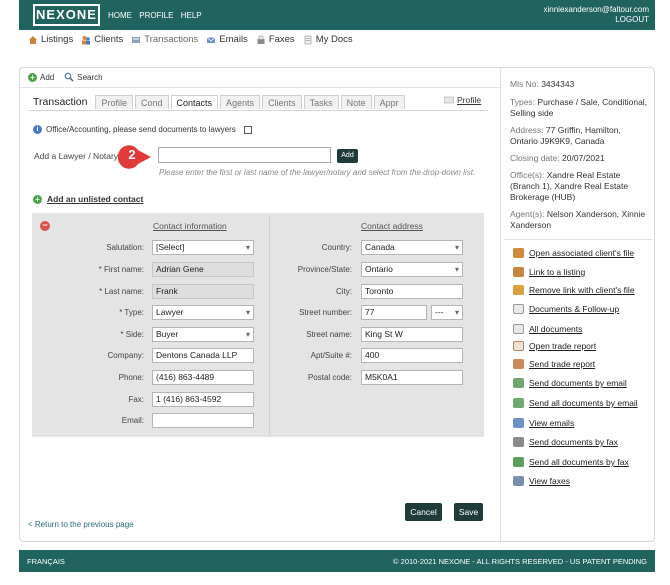 Image resolution: width=670 pixels, height=585 pixels. Describe the element at coordinates (81, 524) in the screenshot. I see `return-link: < Return to the previous page` at that location.